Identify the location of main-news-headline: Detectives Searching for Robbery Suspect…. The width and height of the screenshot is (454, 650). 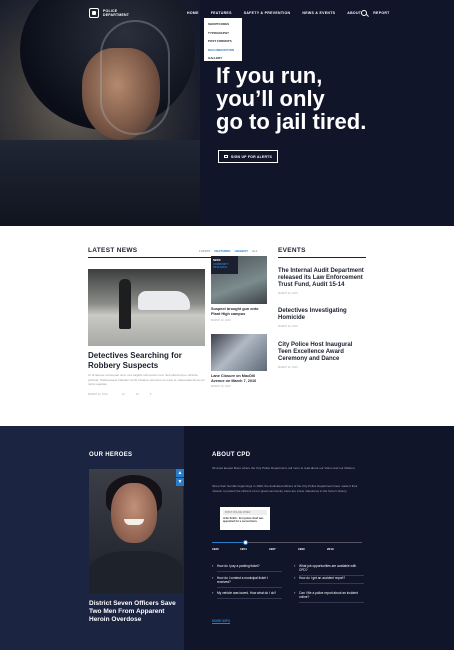
(146, 361).